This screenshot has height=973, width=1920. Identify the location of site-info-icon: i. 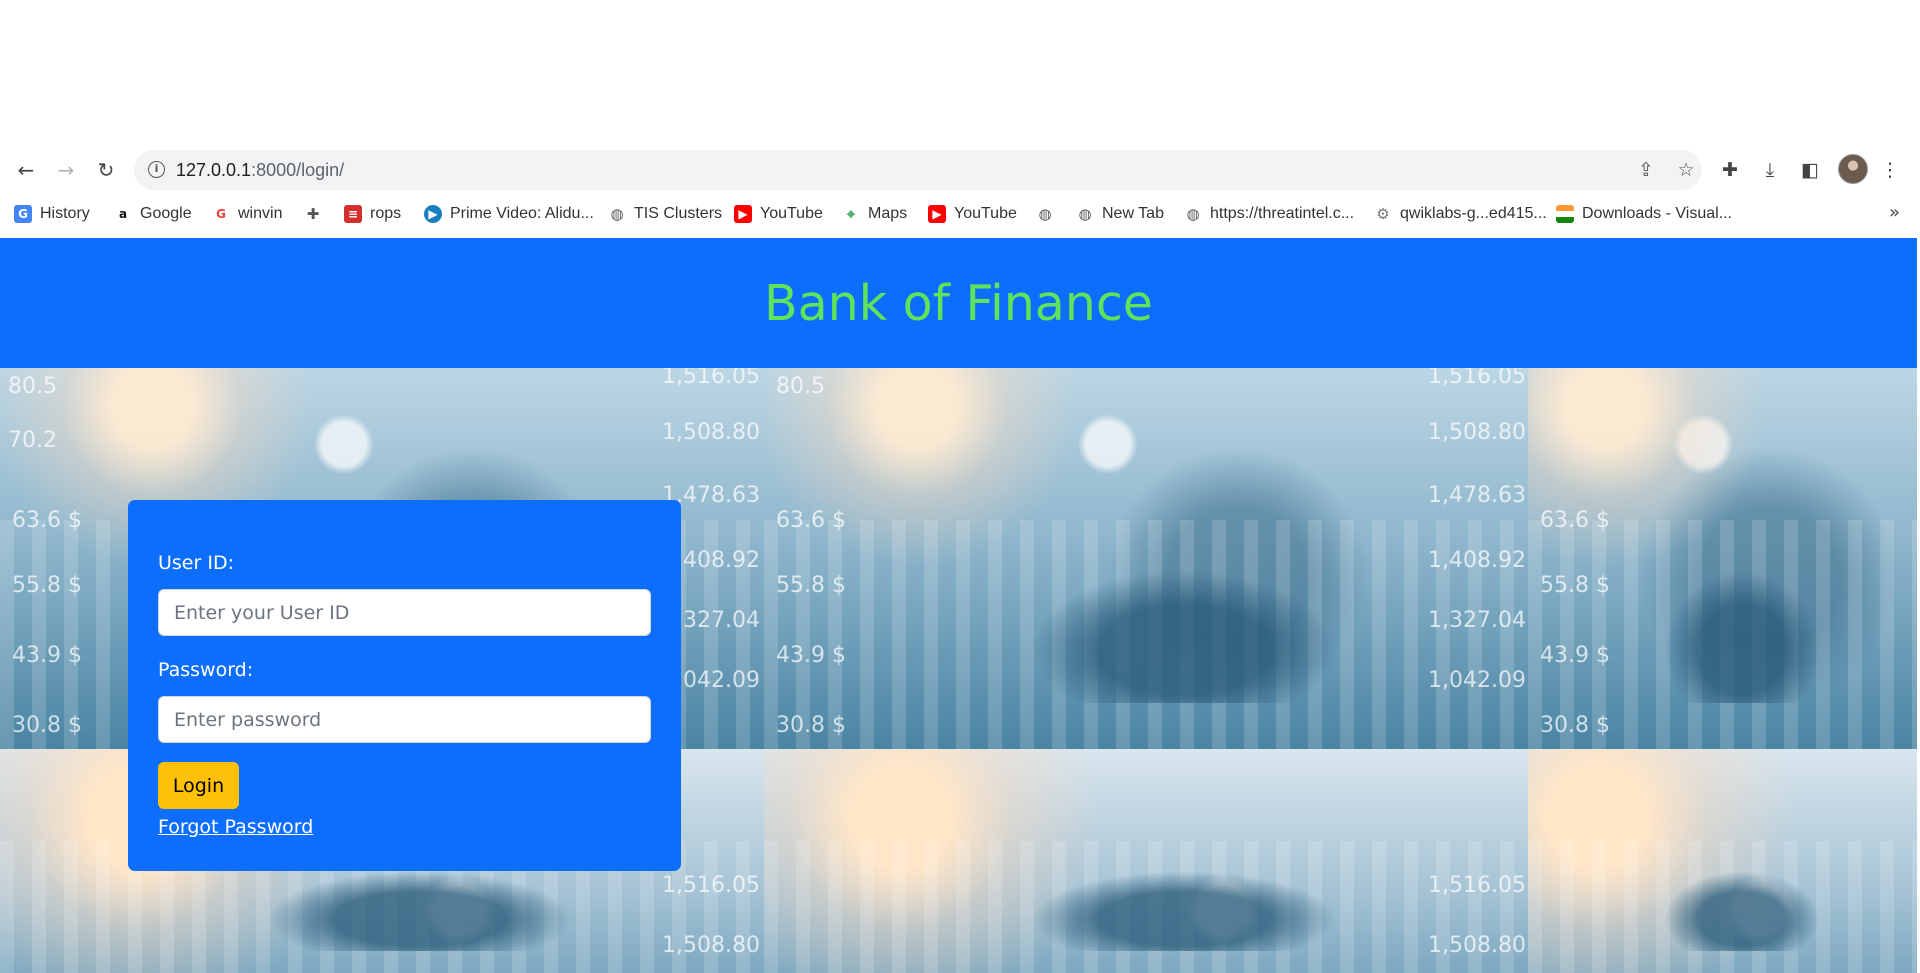
(156, 169).